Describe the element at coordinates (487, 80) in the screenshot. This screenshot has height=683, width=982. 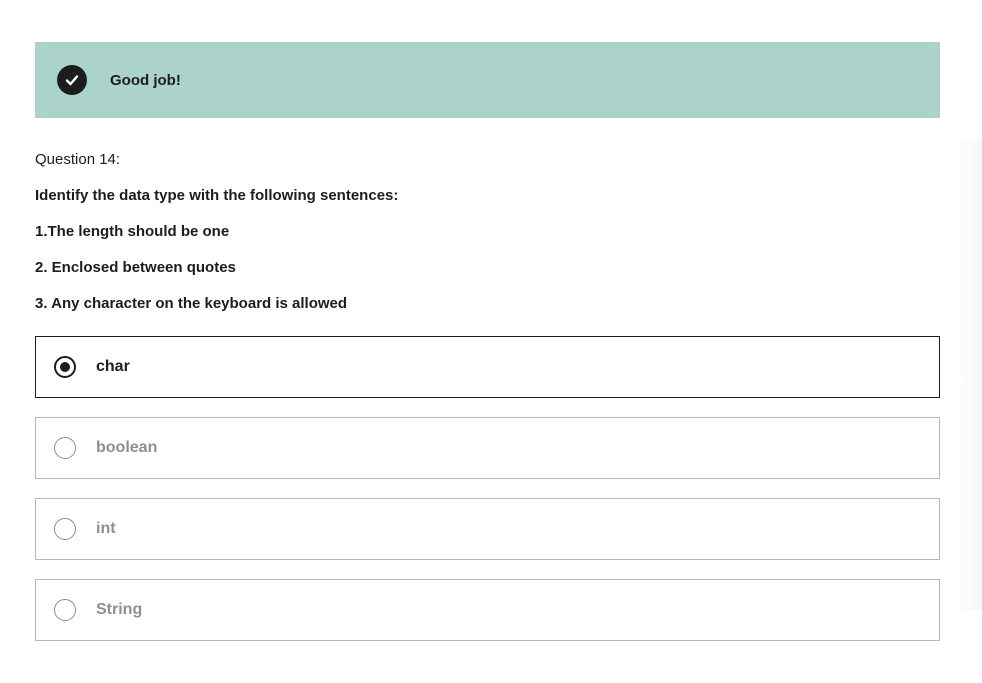
I see `feedback-banner: Good job!` at that location.